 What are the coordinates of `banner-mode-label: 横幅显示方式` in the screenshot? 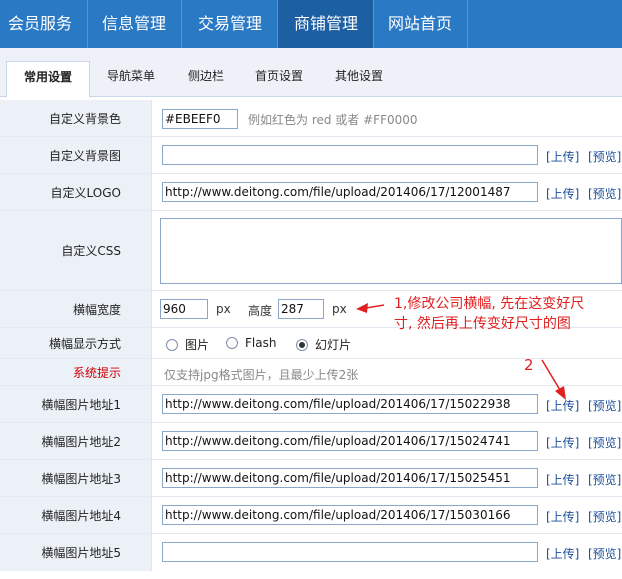 It's located at (76, 343).